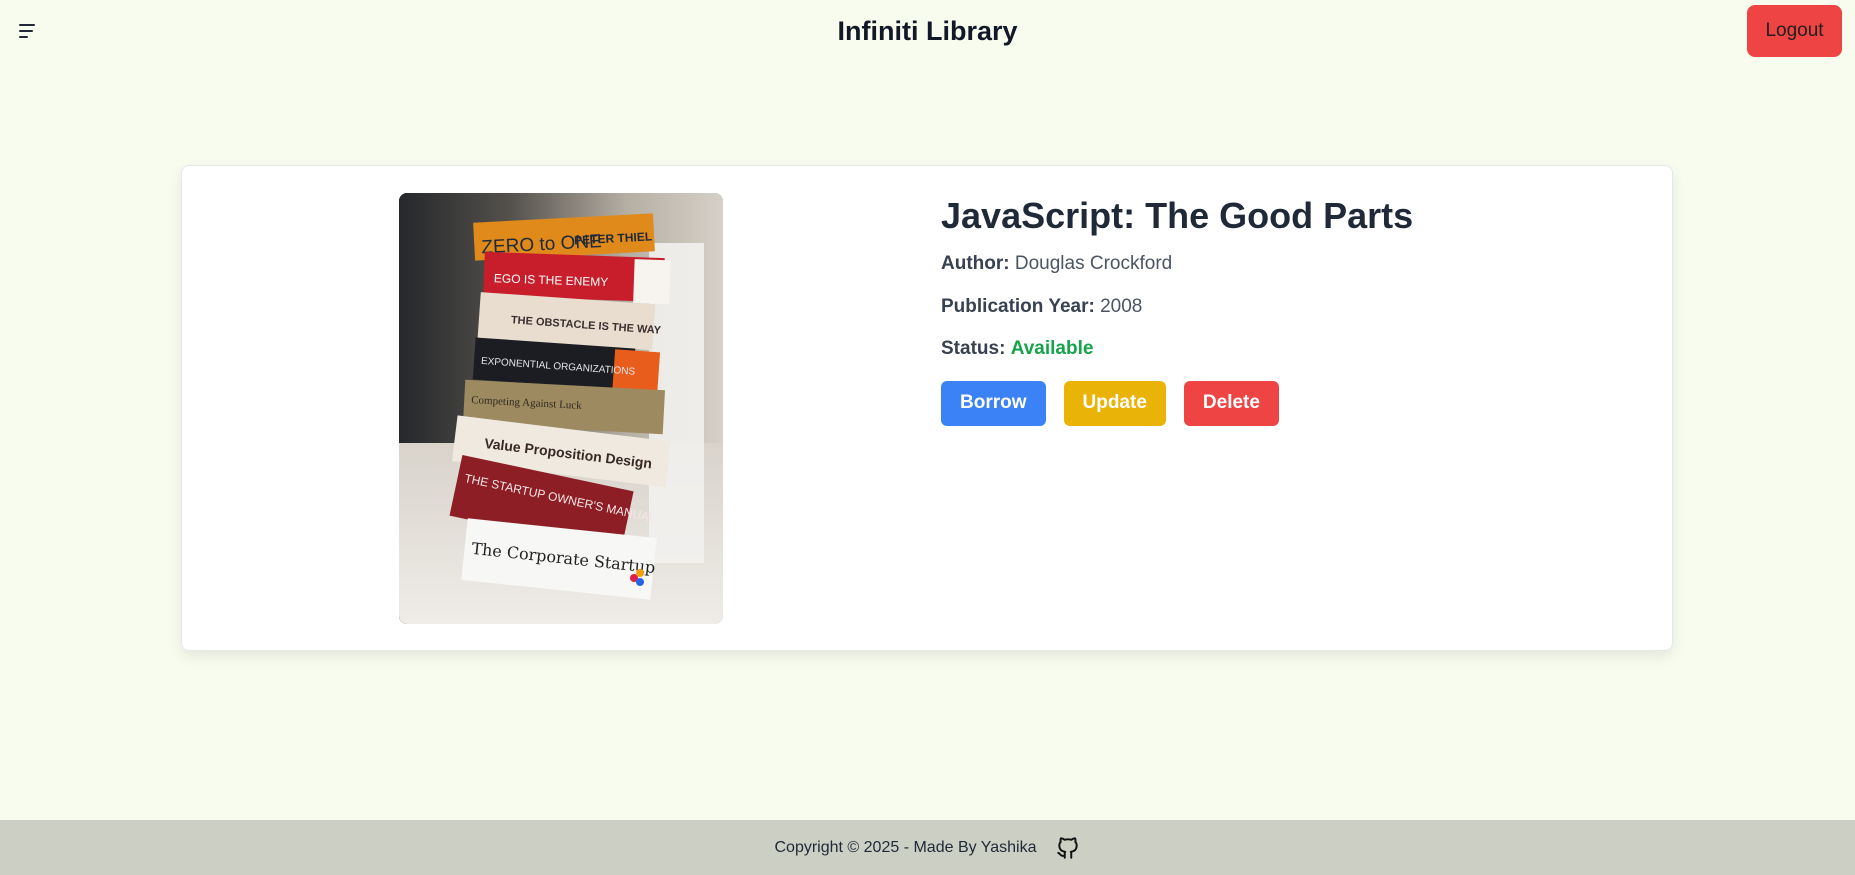 The width and height of the screenshot is (1855, 875). I want to click on copyright-text: Copyright © 2025 - Made By Yashika, so click(905, 847).